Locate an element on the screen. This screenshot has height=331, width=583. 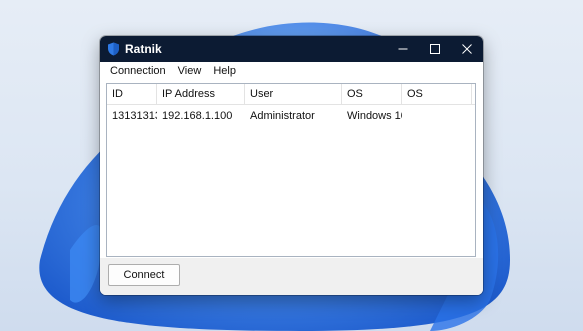
connect-button: Connect is located at coordinates (144, 275).